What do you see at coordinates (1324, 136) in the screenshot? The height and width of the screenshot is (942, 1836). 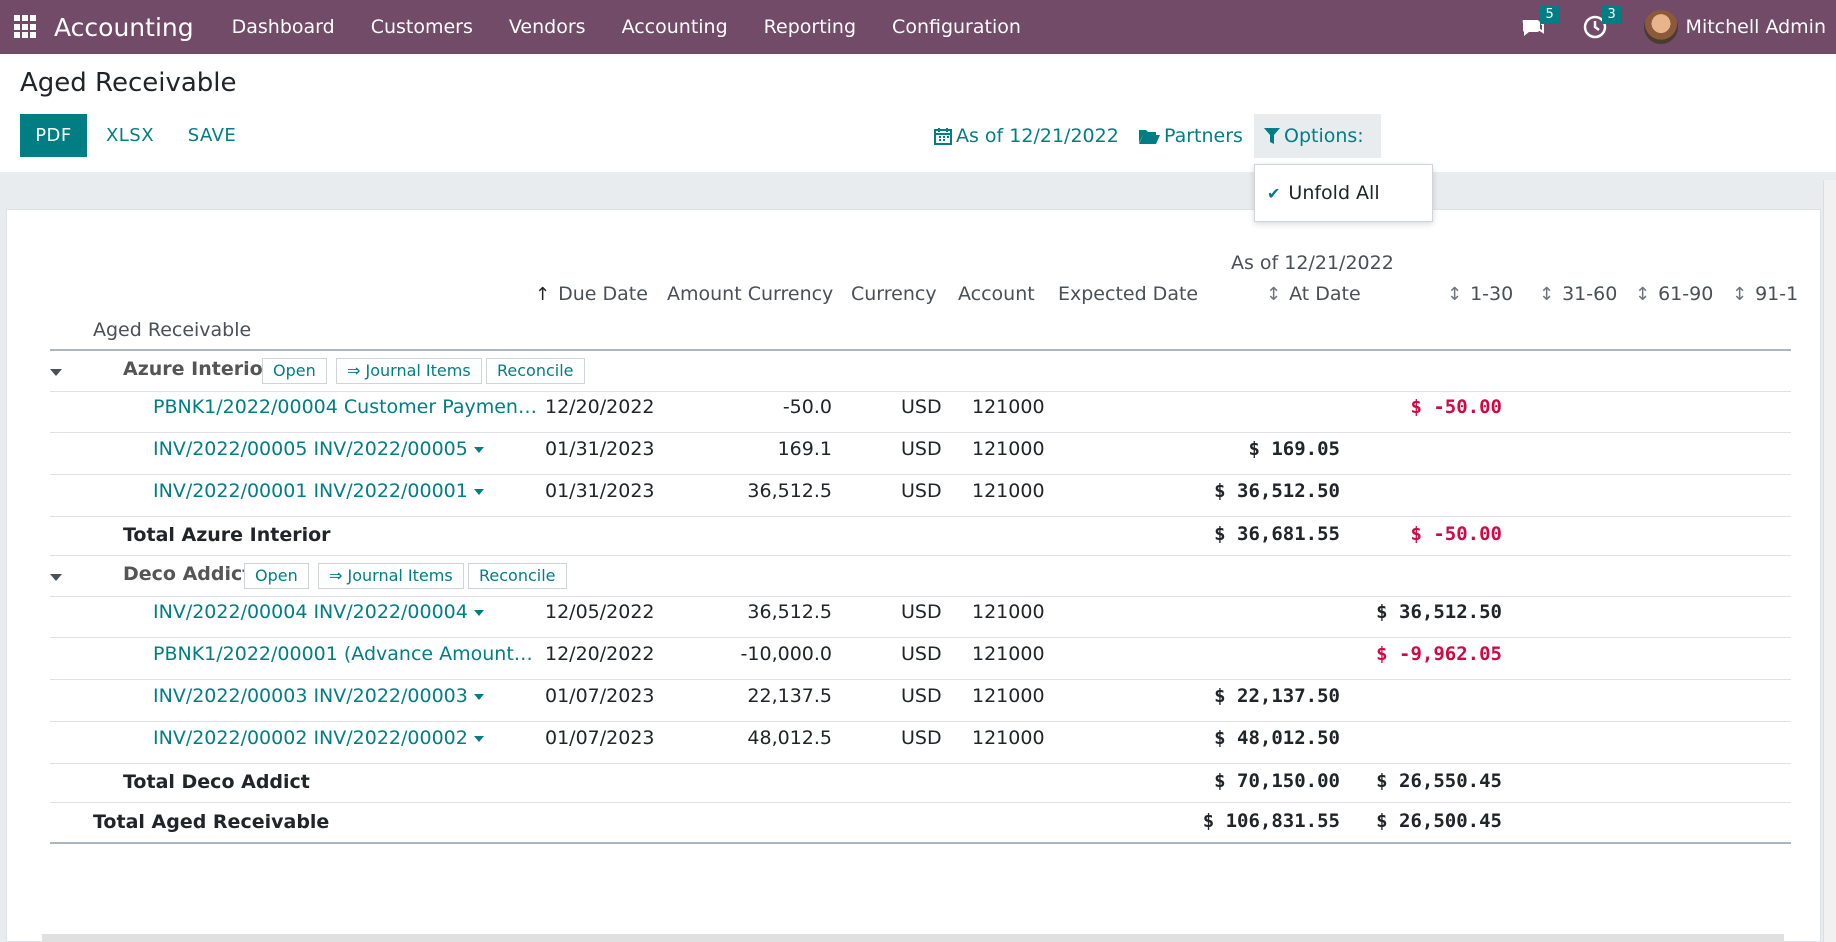 I see `options-filter-label: Options:` at bounding box center [1324, 136].